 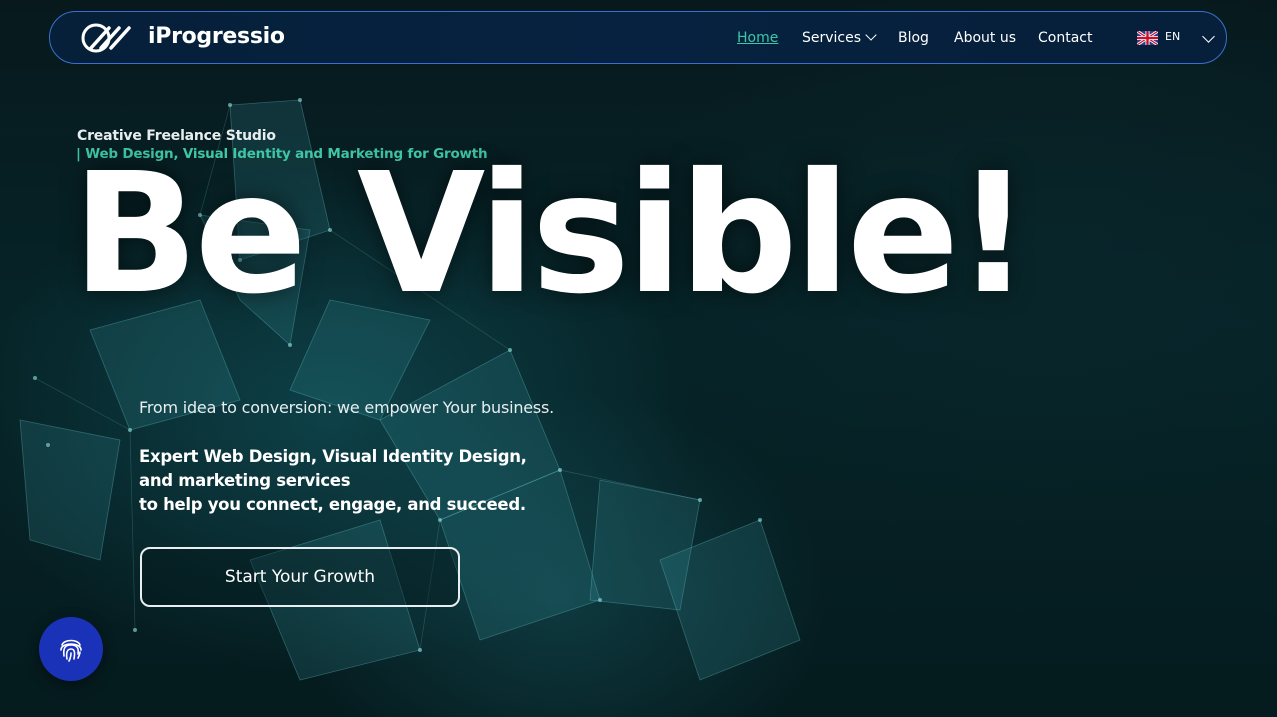 I want to click on nav-item-services-label: Services, so click(x=832, y=38).